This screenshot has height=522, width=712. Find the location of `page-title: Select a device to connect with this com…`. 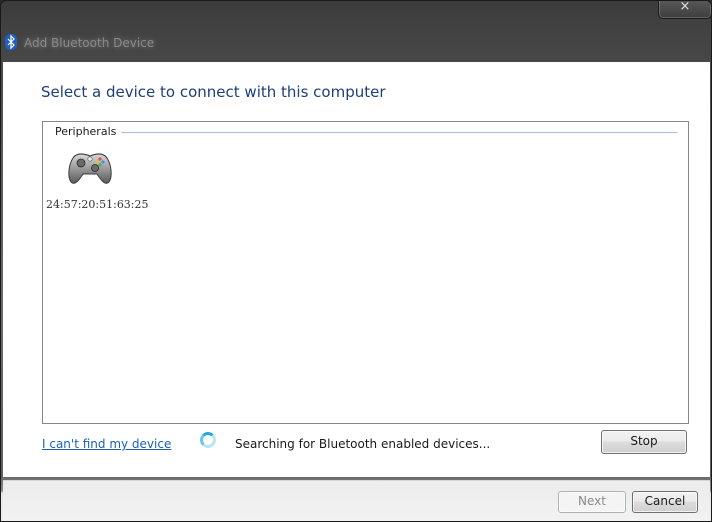

page-title: Select a device to connect with this com… is located at coordinates (213, 92).